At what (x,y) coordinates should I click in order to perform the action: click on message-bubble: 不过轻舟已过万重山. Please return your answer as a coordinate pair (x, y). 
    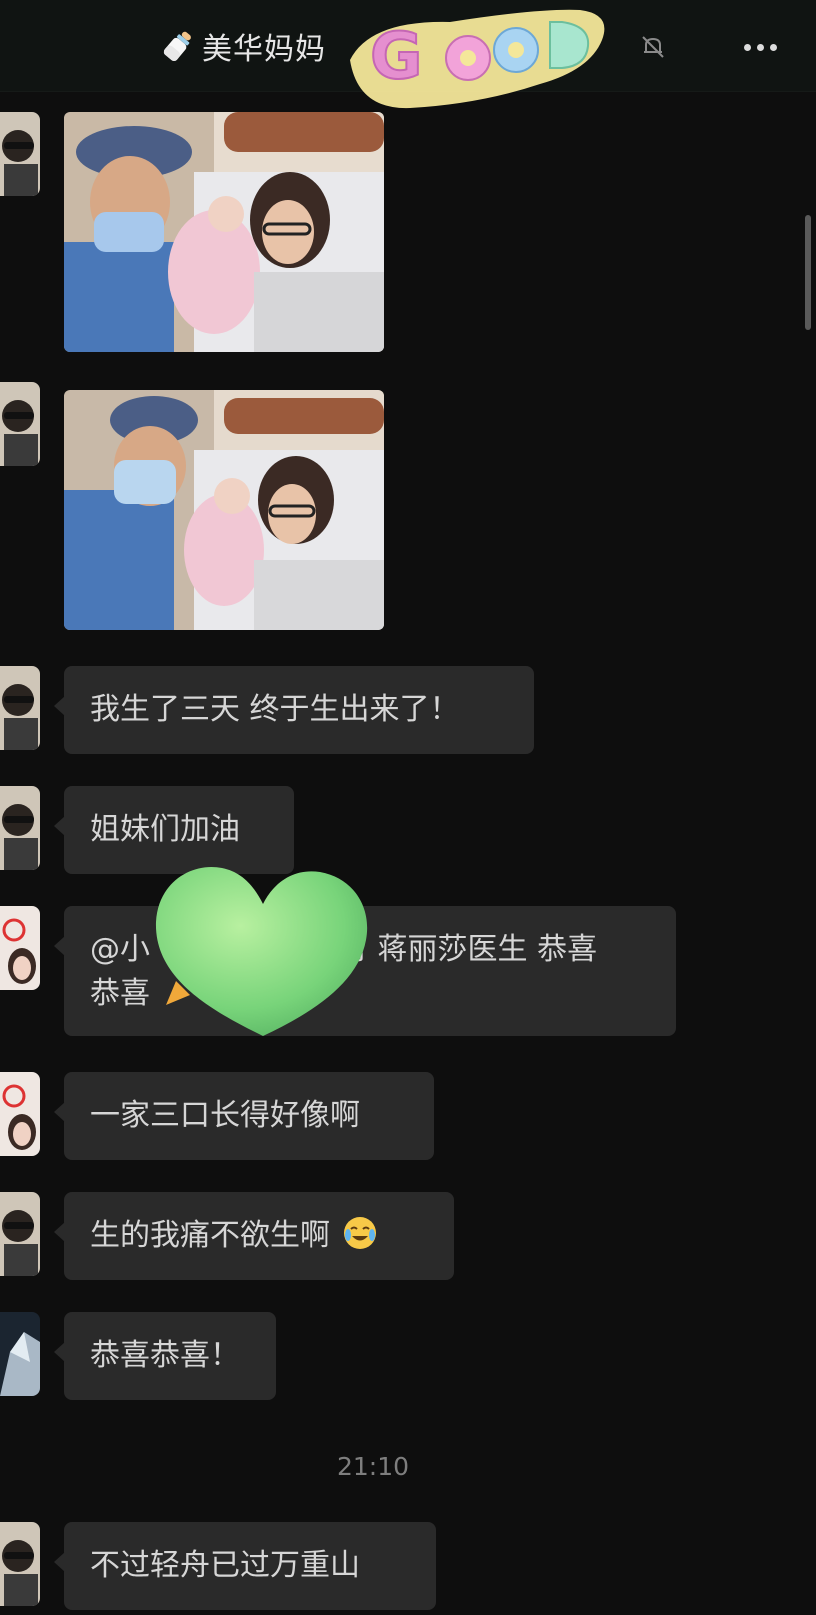
    Looking at the image, I should click on (245, 1566).